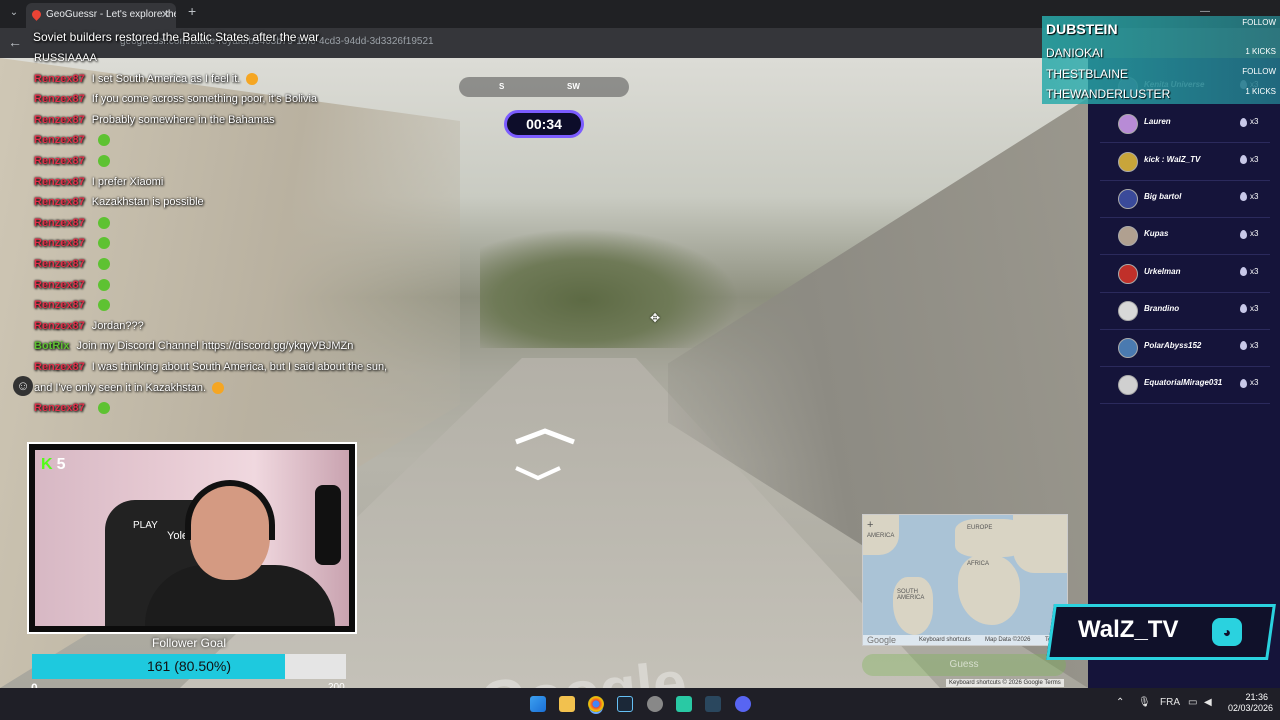 The width and height of the screenshot is (1280, 720). I want to click on follower-name: DANIOKAI, so click(1075, 53).